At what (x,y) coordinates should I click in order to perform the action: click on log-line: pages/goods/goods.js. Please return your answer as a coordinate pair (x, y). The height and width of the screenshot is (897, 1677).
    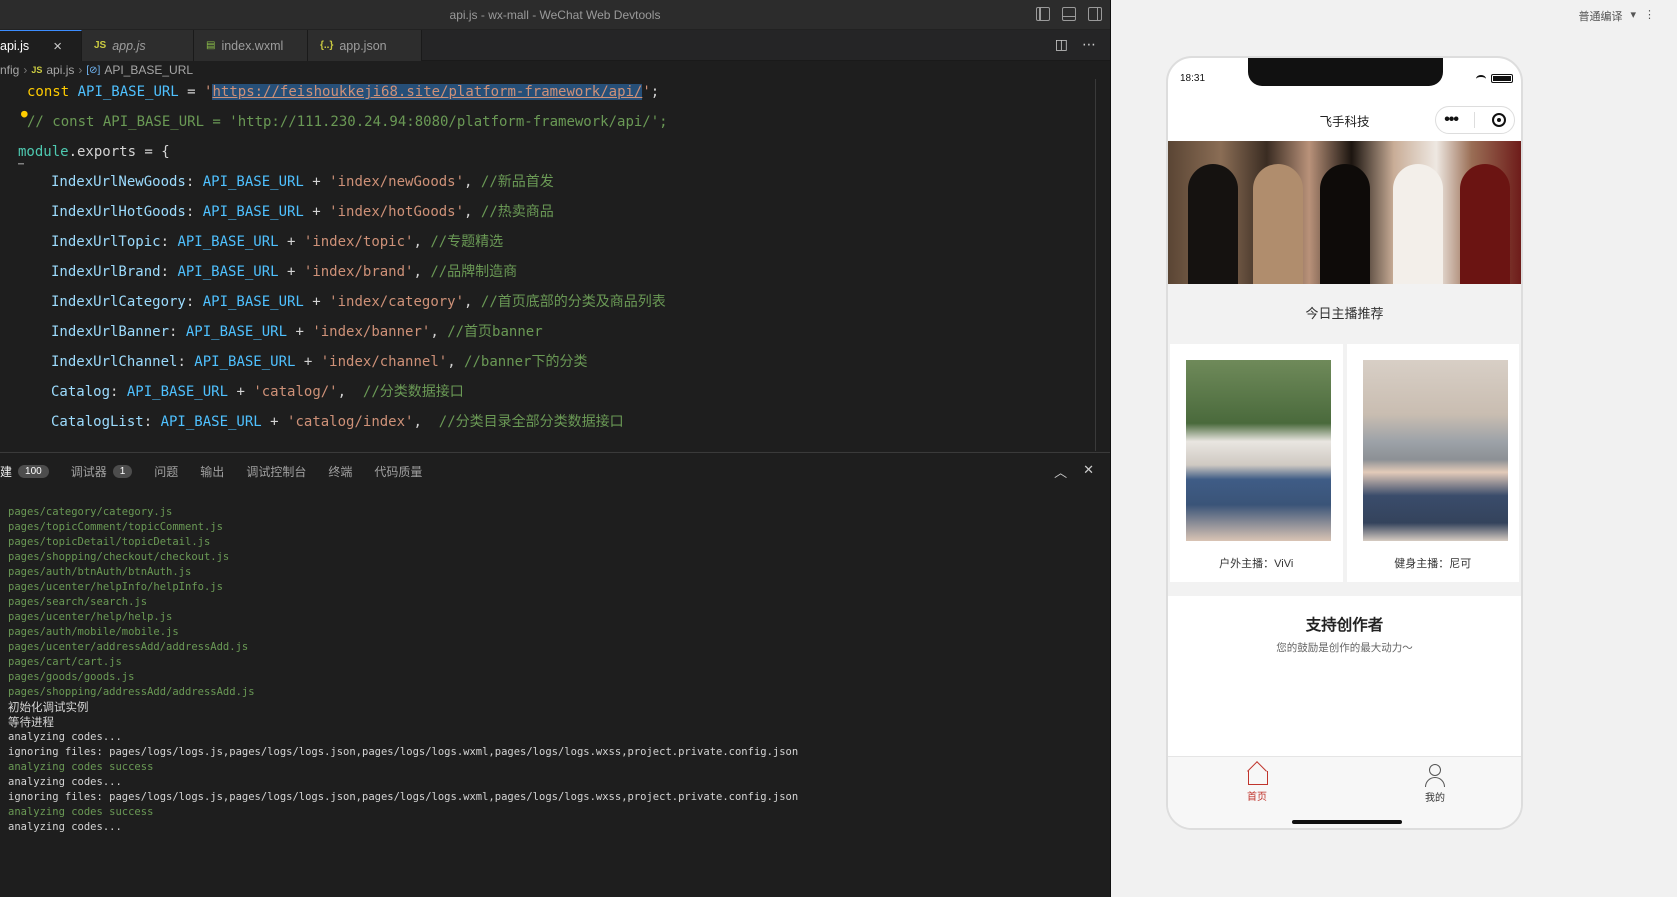
    Looking at the image, I should click on (71, 677).